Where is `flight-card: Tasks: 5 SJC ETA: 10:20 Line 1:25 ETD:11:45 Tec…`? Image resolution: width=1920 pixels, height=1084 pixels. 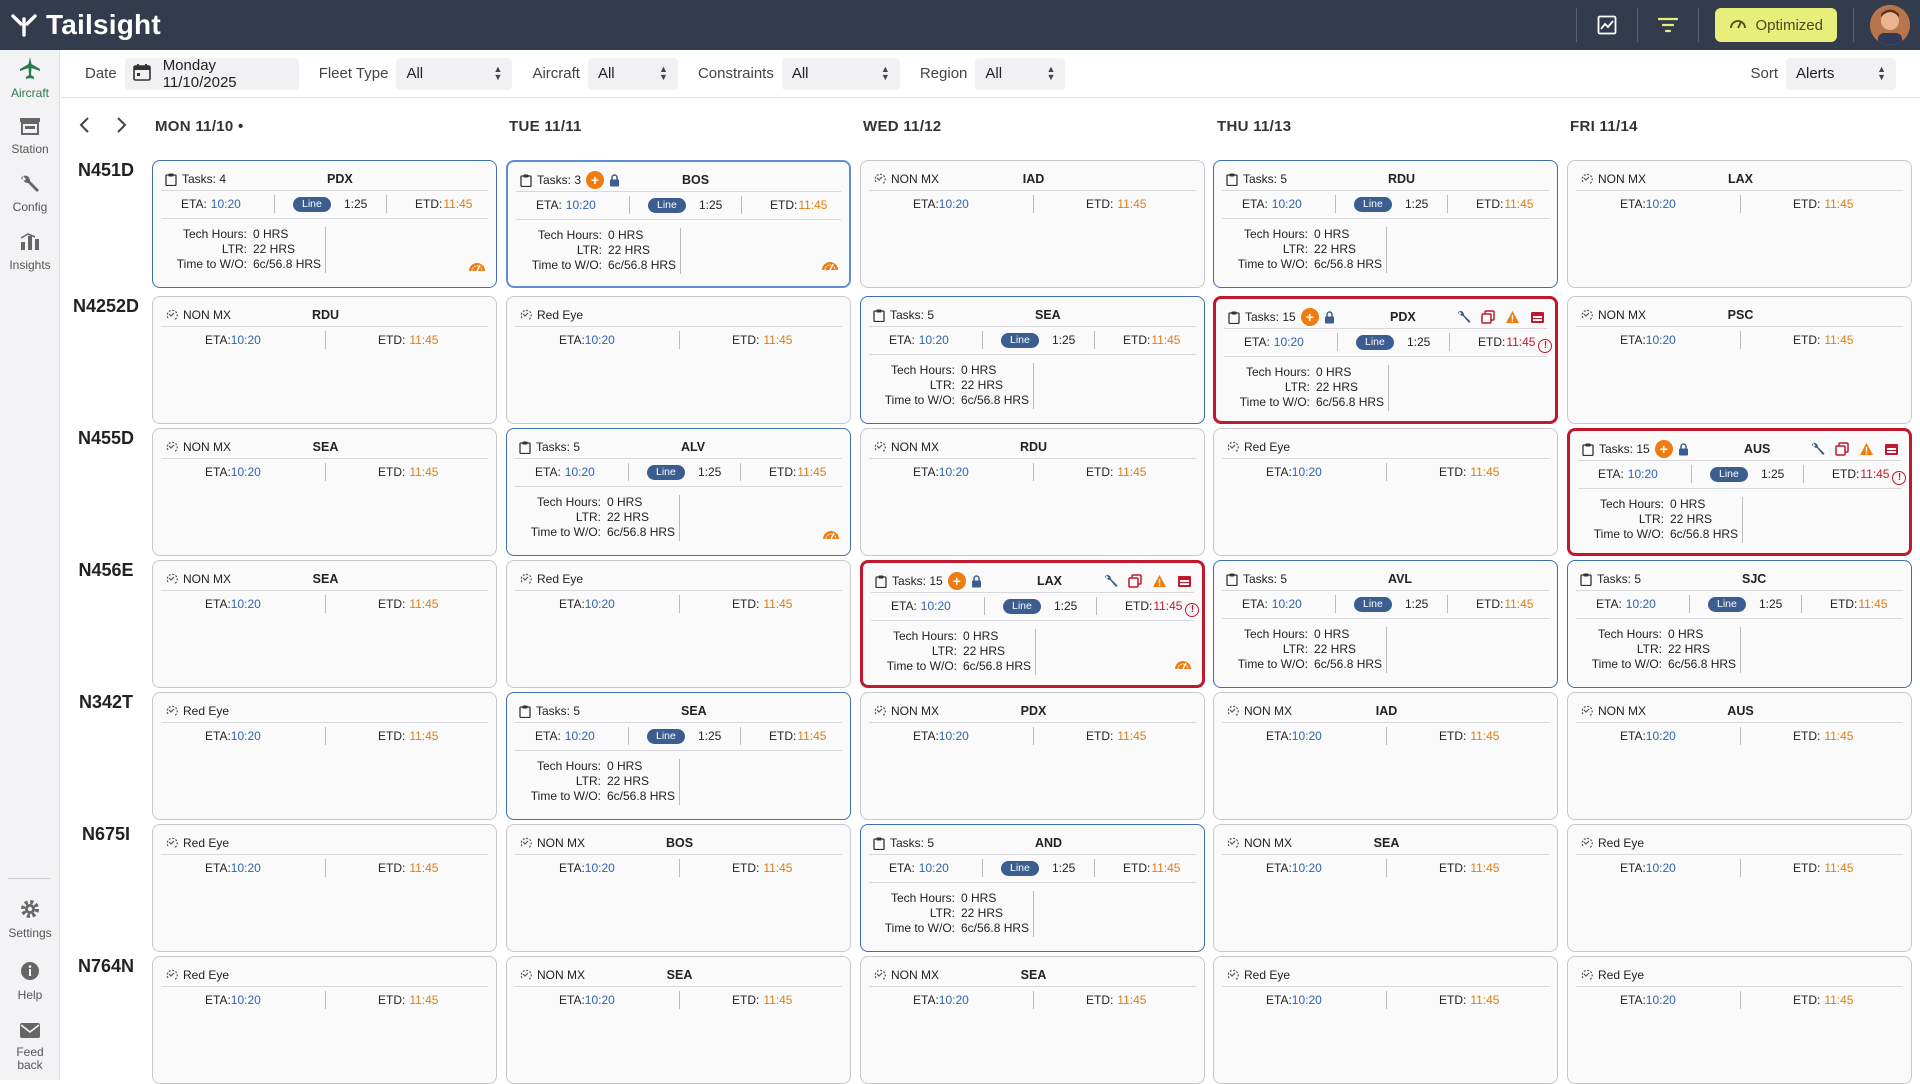 flight-card: Tasks: 5 SJC ETA: 10:20 Line 1:25 ETD:11:45 Tec… is located at coordinates (1739, 624).